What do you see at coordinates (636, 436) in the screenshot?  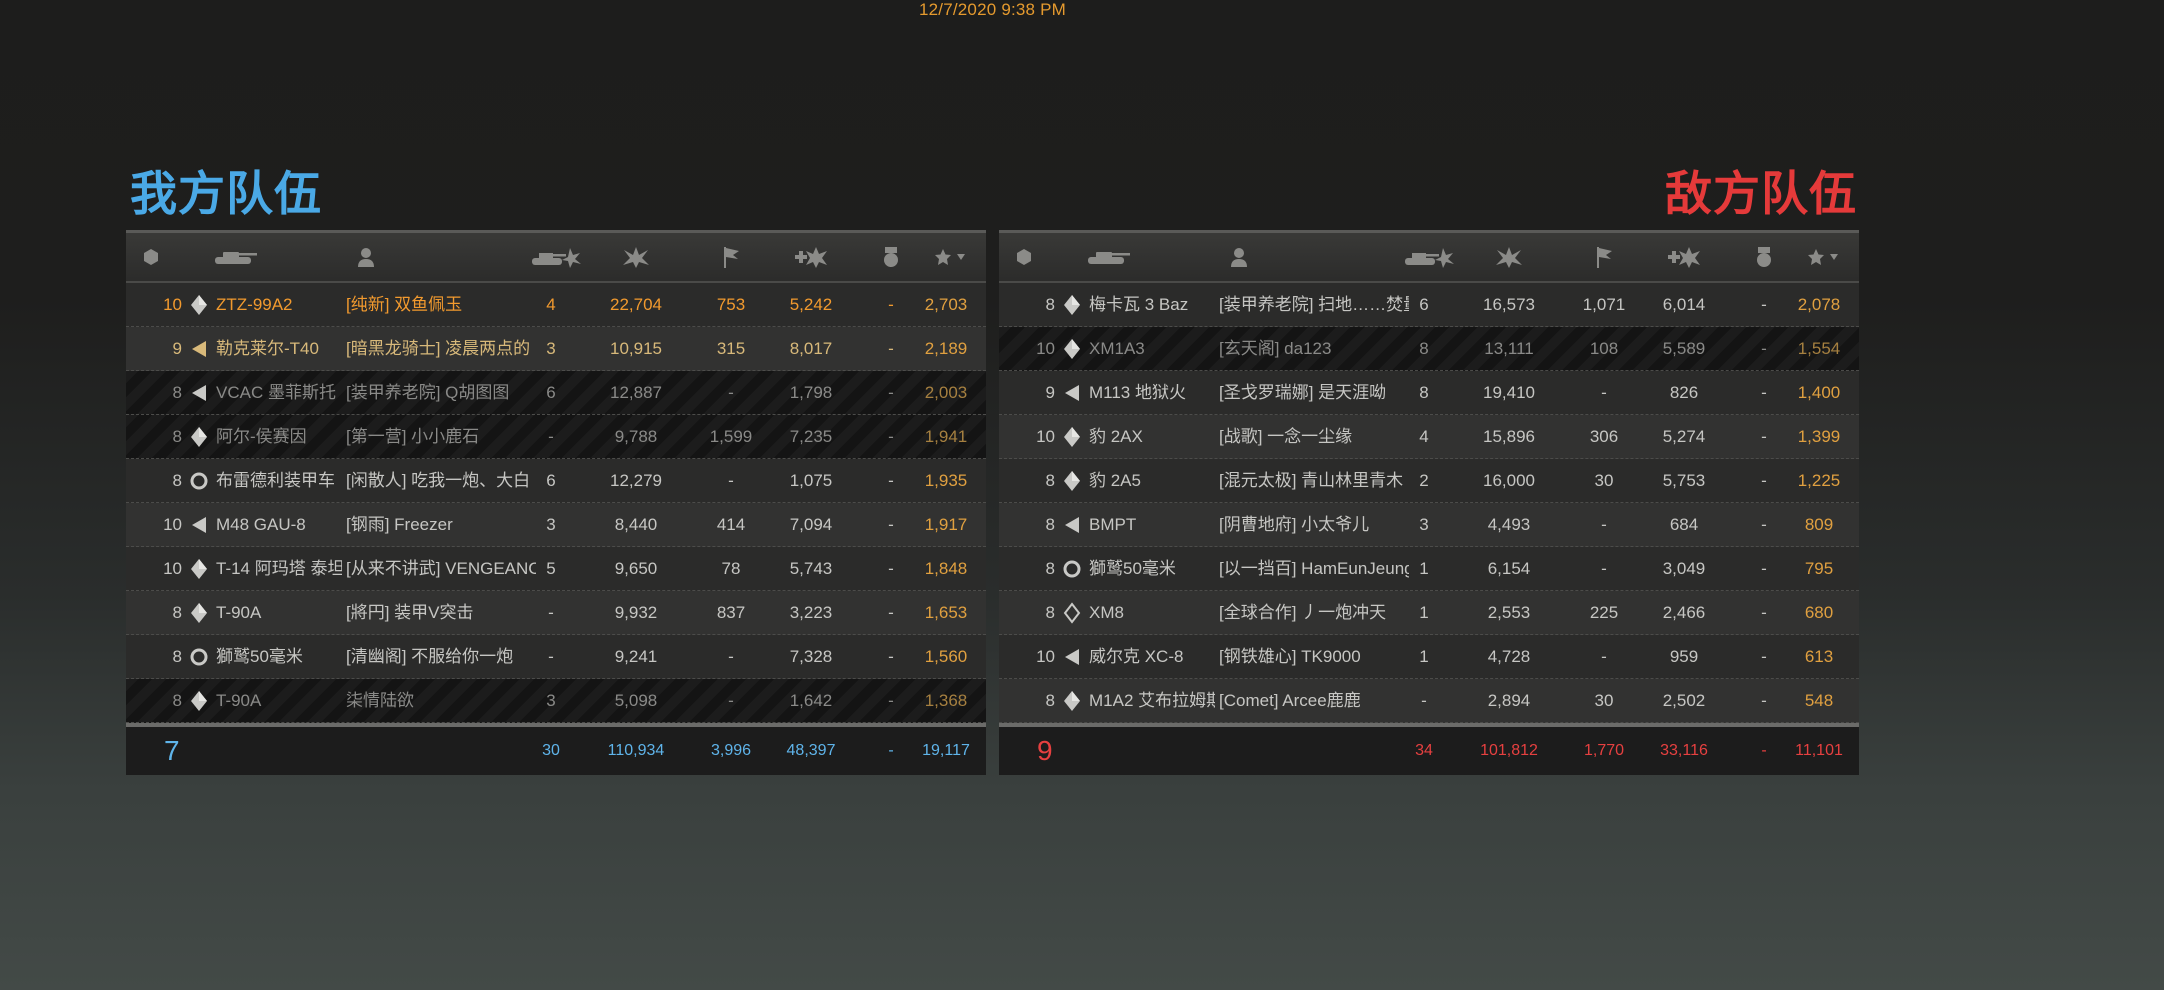 I see `damage-value: 9,788` at bounding box center [636, 436].